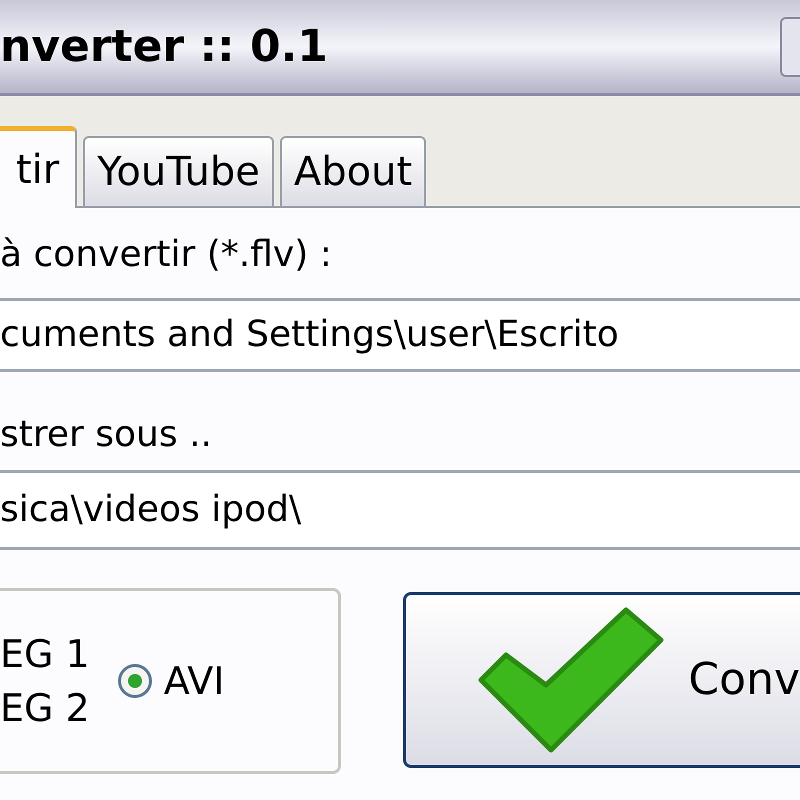 Image resolution: width=800 pixels, height=800 pixels. What do you see at coordinates (45, 708) in the screenshot?
I see `radio-label: EG 2` at bounding box center [45, 708].